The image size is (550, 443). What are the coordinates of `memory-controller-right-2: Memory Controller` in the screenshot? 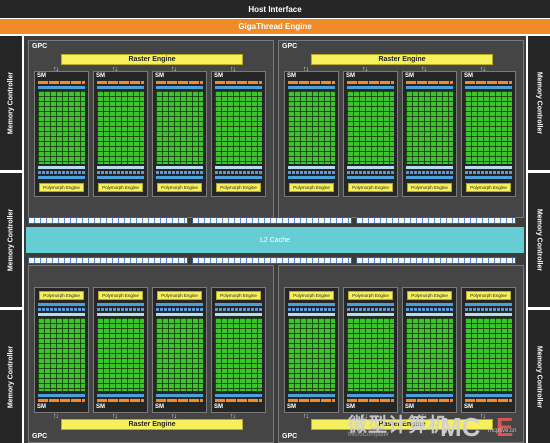 It's located at (539, 240).